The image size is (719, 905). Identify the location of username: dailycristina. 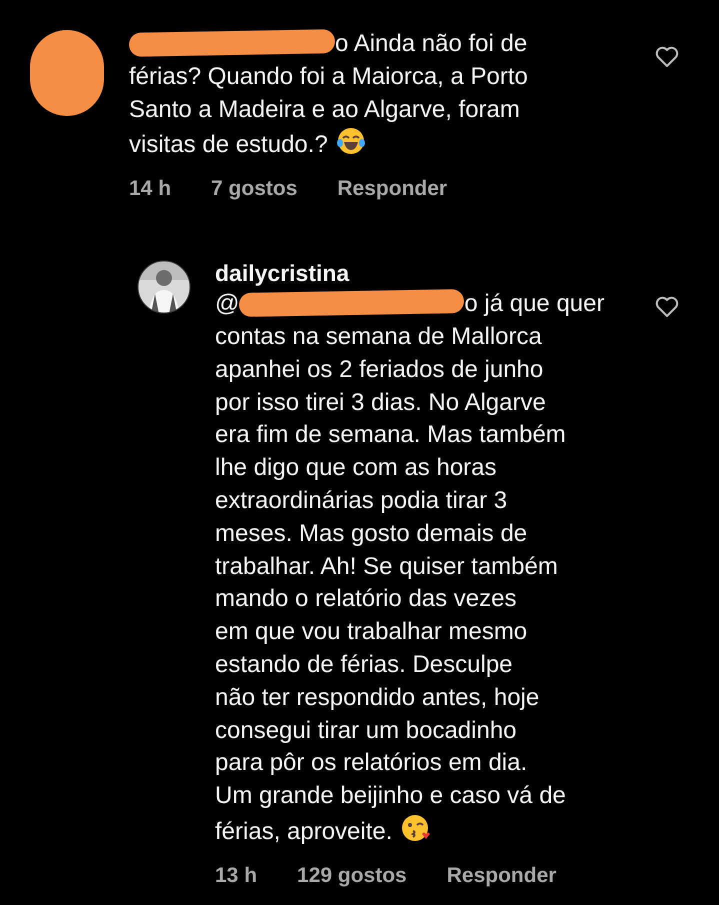
(282, 273).